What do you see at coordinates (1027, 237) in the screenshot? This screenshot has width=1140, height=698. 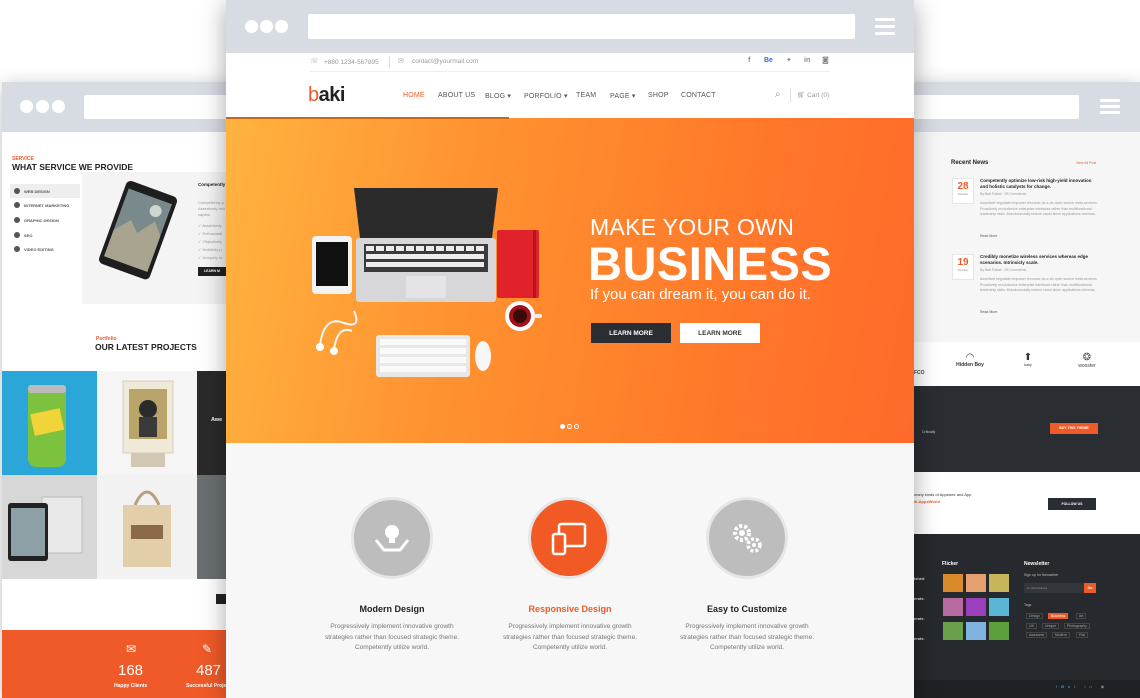 I see `news-section-bg` at bounding box center [1027, 237].